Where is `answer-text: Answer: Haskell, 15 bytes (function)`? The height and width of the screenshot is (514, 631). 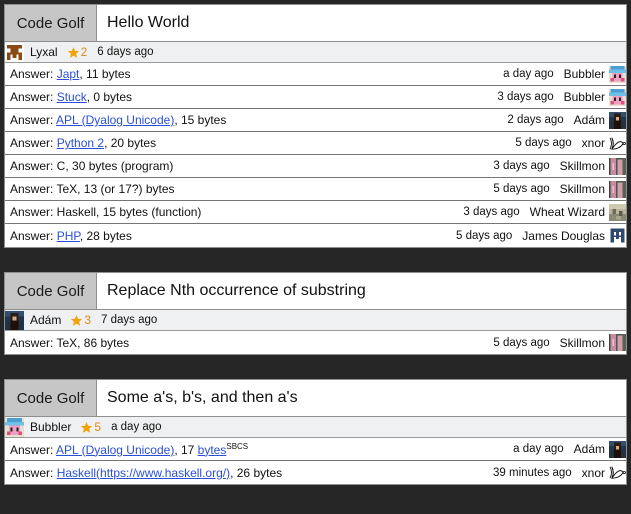
answer-text: Answer: Haskell, 15 bytes (function) is located at coordinates (106, 212).